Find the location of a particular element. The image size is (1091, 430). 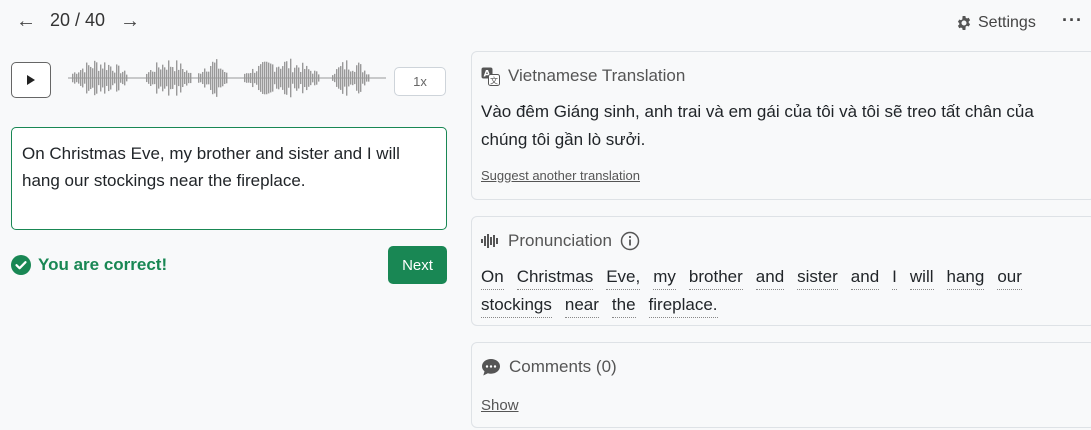

svg-text: 文 is located at coordinates (494, 80).